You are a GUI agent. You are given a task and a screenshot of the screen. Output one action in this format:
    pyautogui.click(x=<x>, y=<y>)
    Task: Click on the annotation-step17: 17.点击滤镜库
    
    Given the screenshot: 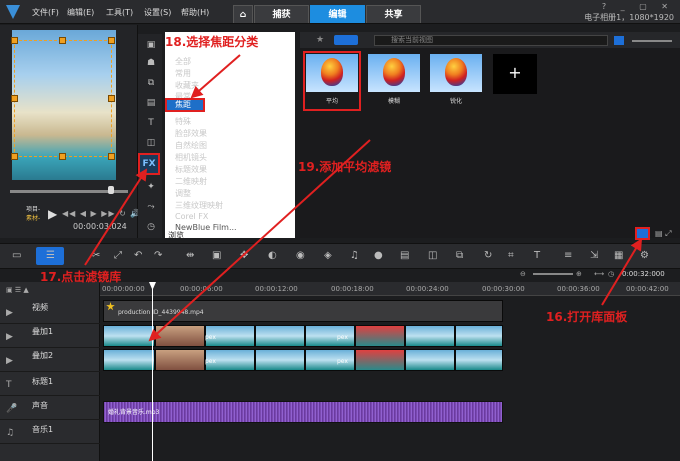 What is the action you would take?
    pyautogui.click(x=81, y=277)
    